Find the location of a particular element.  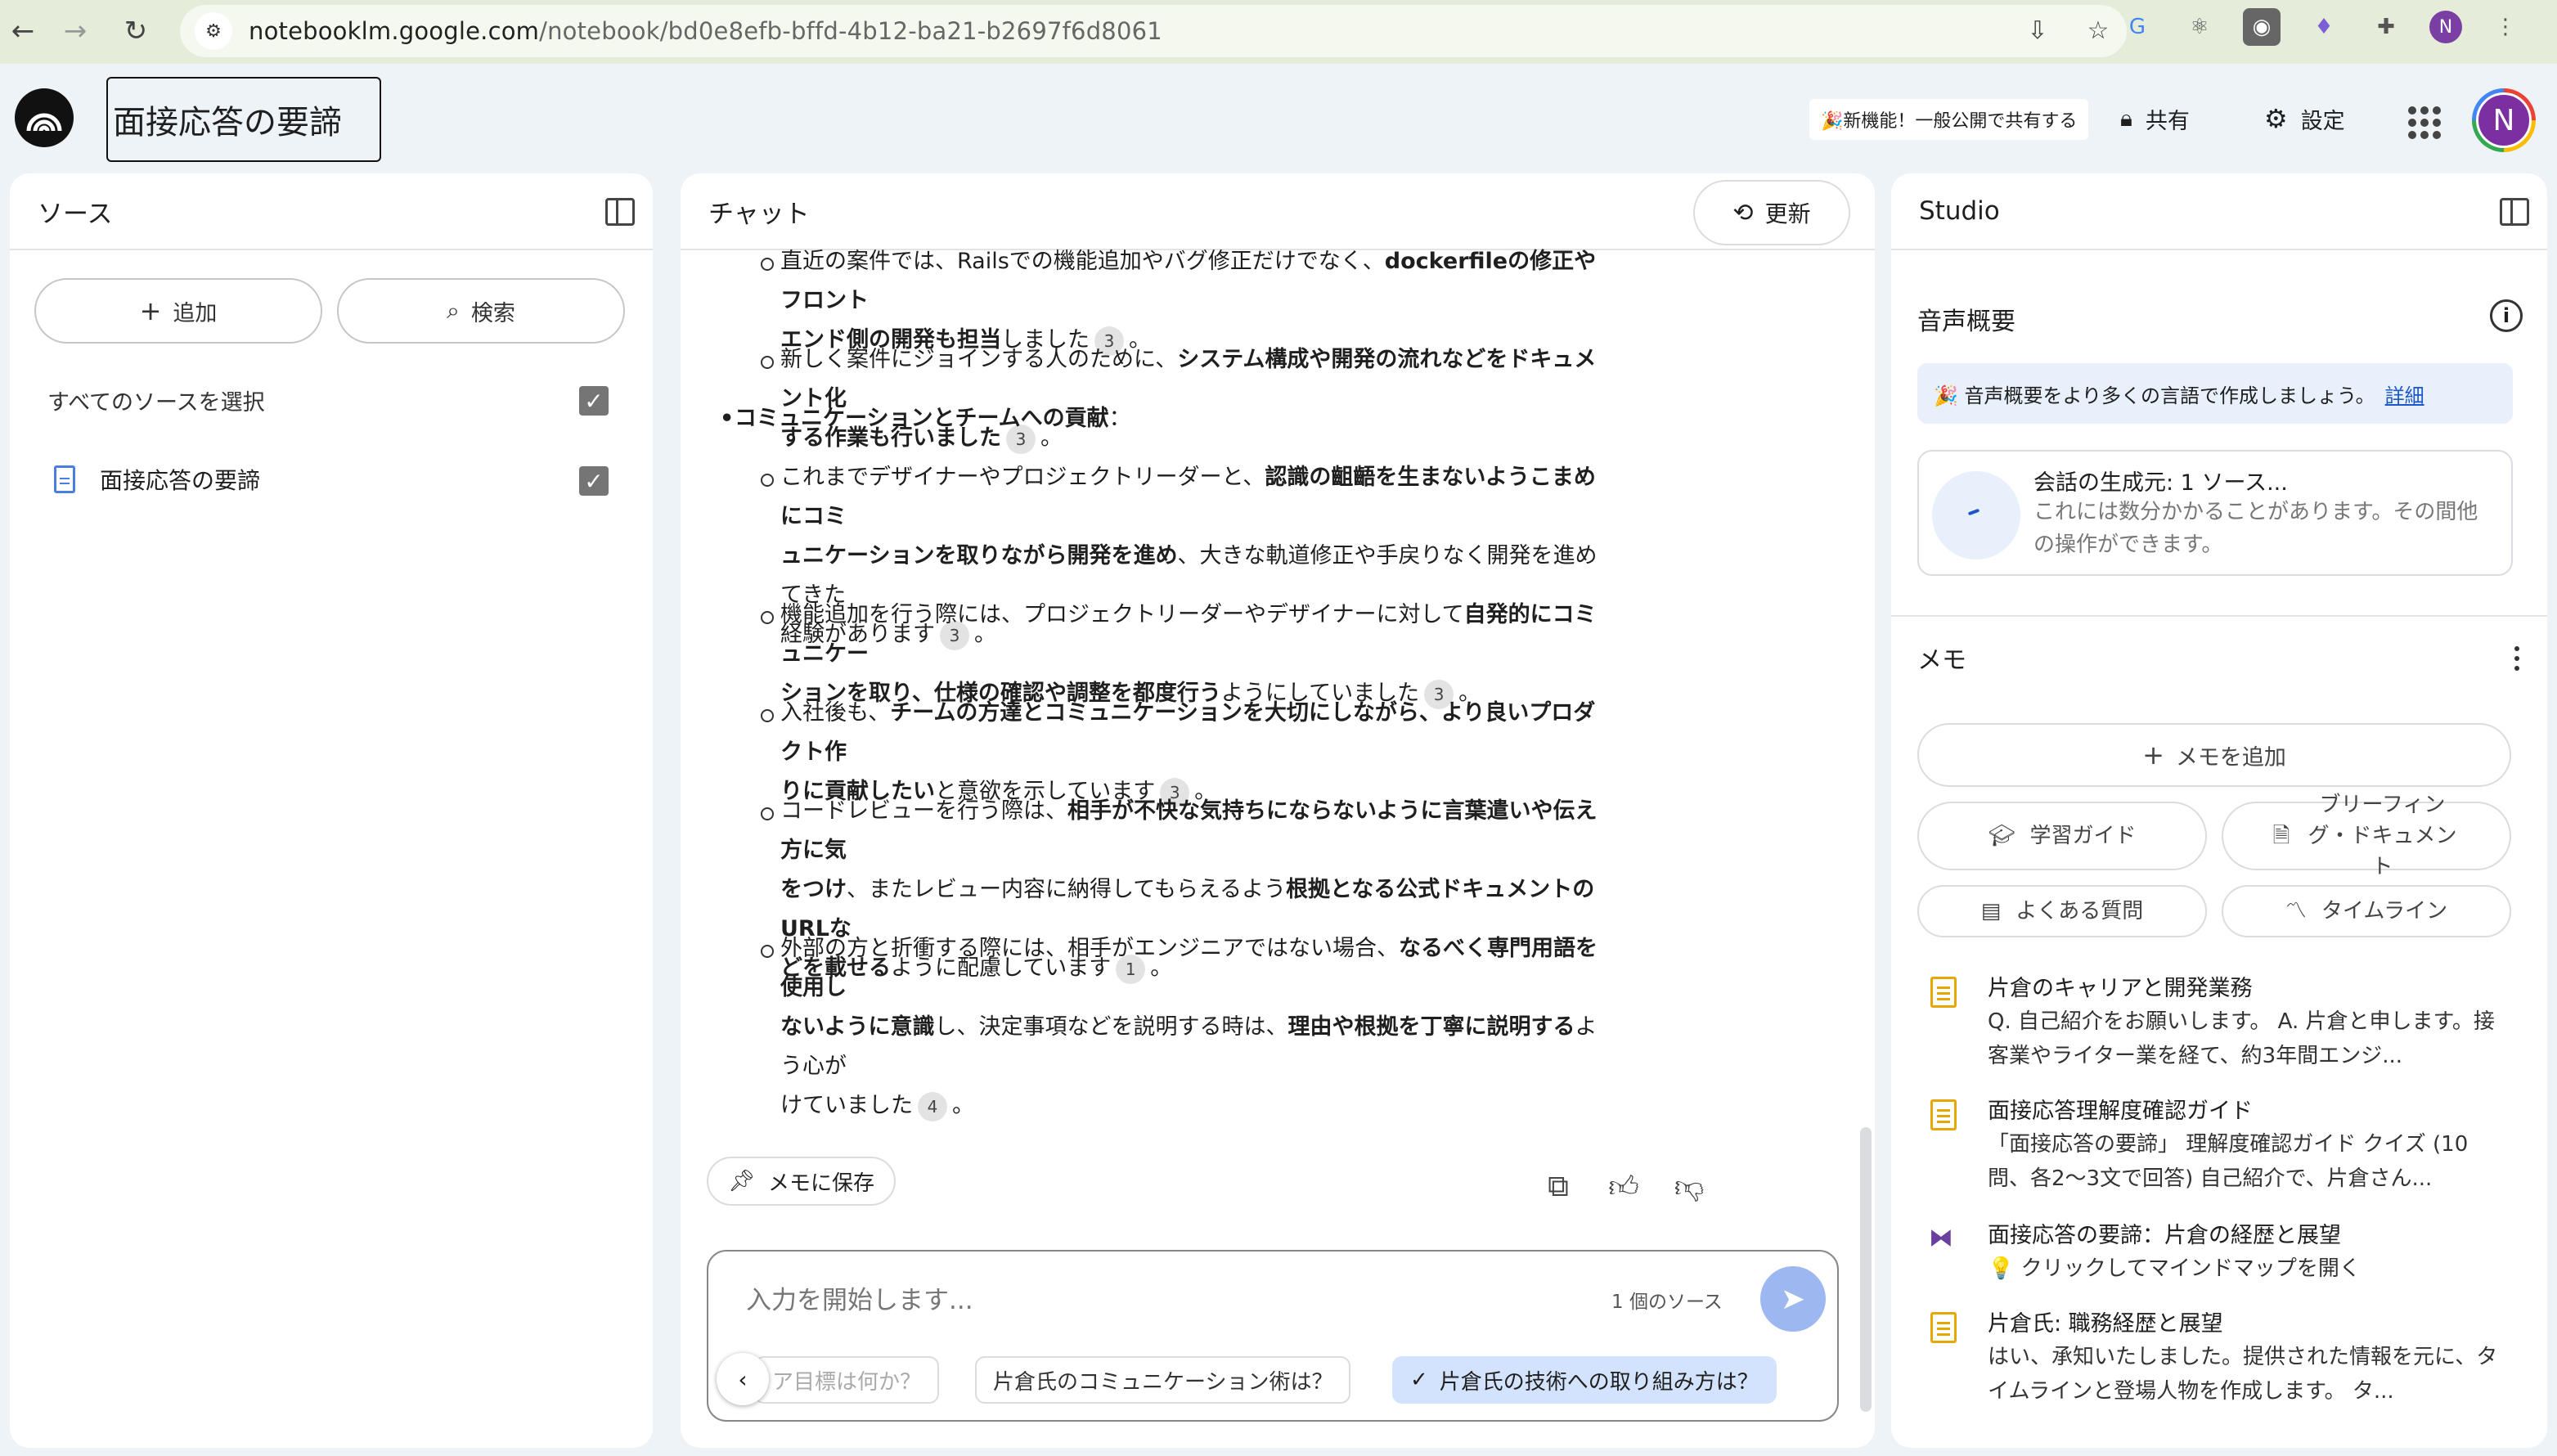

memo-item-title: 片倉氏: 職務経歴と展望 is located at coordinates (2105, 1324).